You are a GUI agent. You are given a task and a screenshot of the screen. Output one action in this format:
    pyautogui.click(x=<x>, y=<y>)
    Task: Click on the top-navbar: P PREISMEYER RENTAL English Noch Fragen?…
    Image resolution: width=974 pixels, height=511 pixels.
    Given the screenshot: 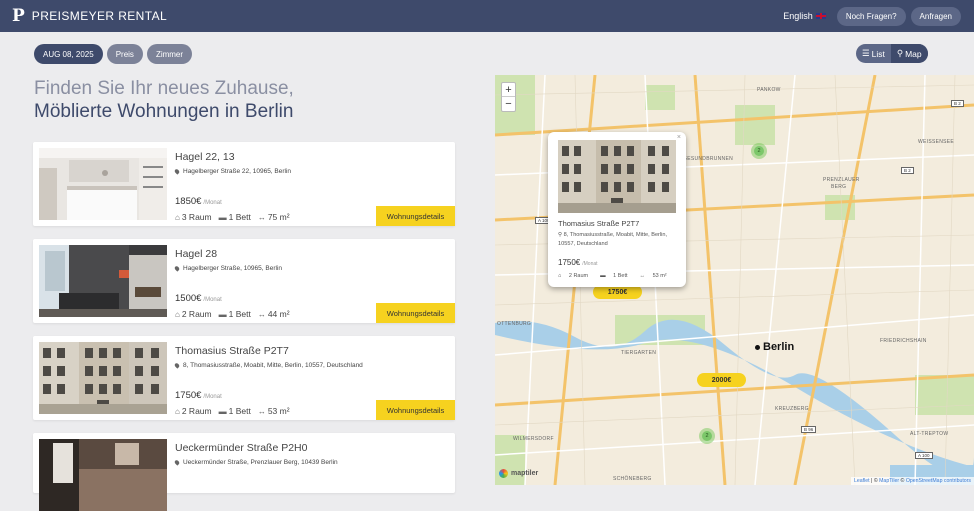 What is the action you would take?
    pyautogui.click(x=487, y=16)
    